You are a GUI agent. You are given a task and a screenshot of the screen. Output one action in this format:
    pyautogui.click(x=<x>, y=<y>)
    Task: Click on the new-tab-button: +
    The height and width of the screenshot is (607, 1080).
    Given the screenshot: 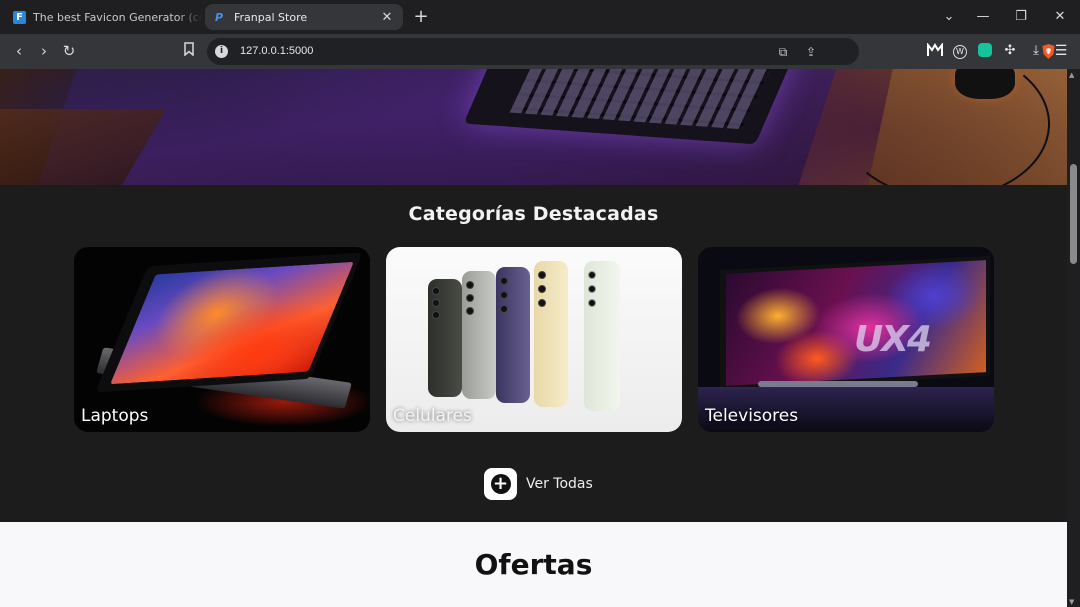 What is the action you would take?
    pyautogui.click(x=421, y=17)
    